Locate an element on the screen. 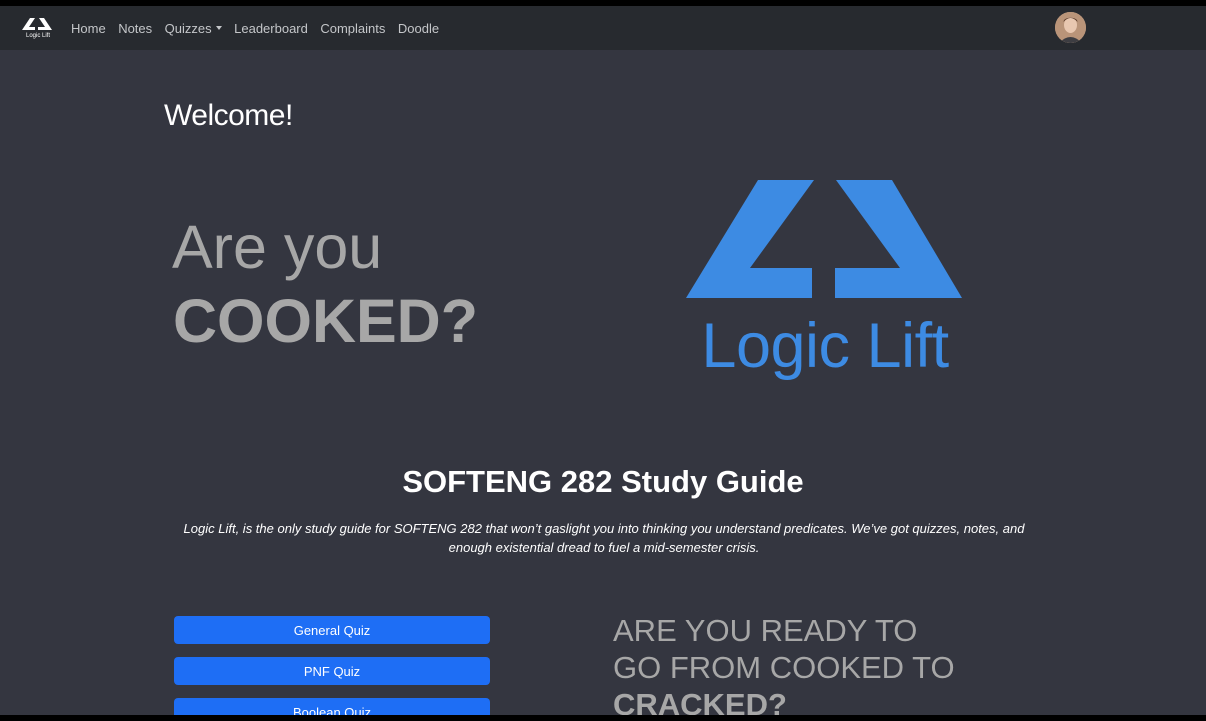 This screenshot has width=1206, height=721. logo-wordmark: Logic Lift is located at coordinates (825, 346).